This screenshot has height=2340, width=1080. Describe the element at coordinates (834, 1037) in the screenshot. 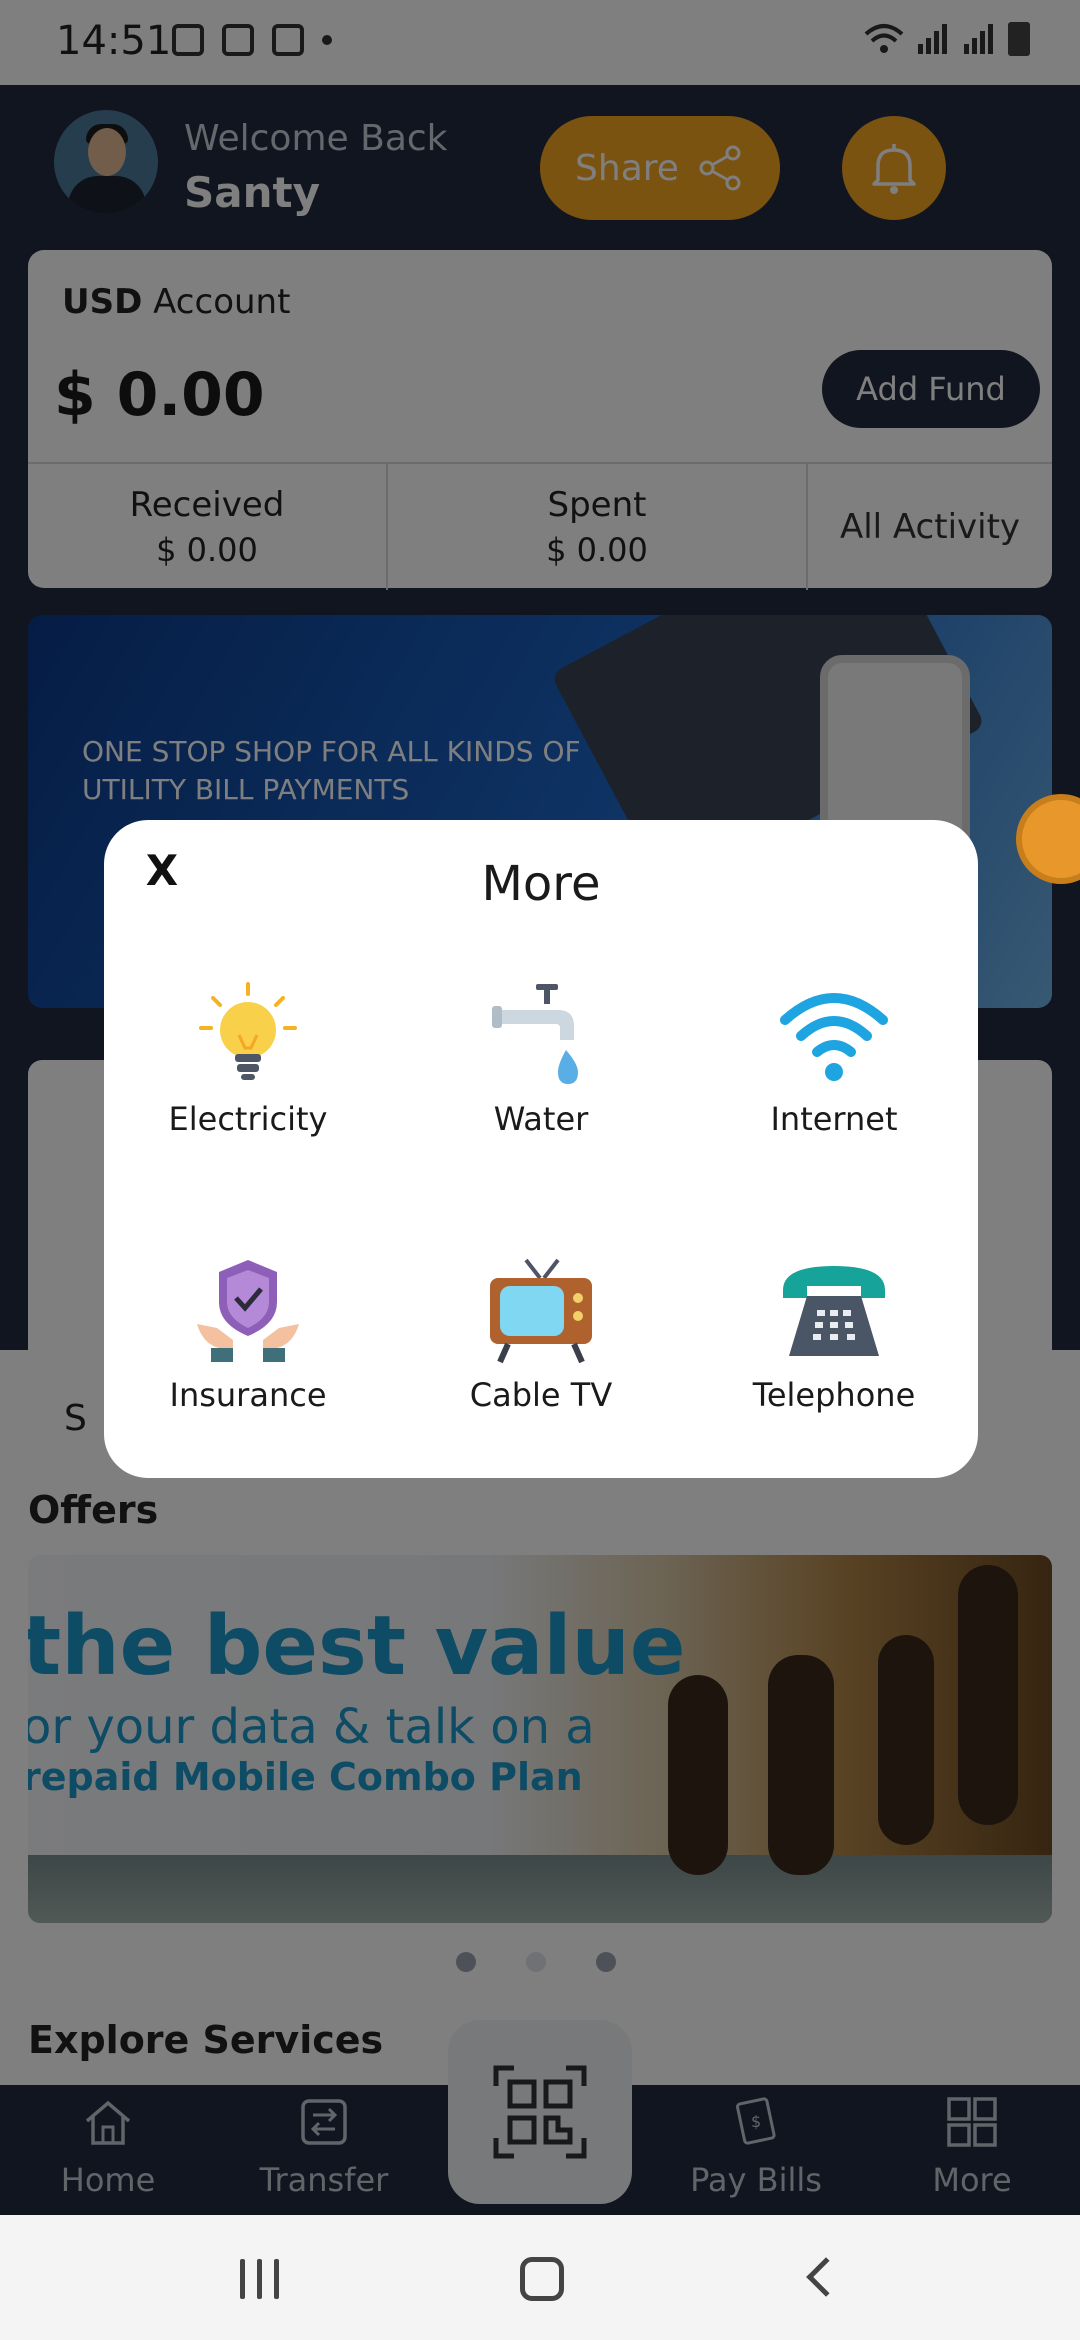

I see `wifi-icon` at that location.